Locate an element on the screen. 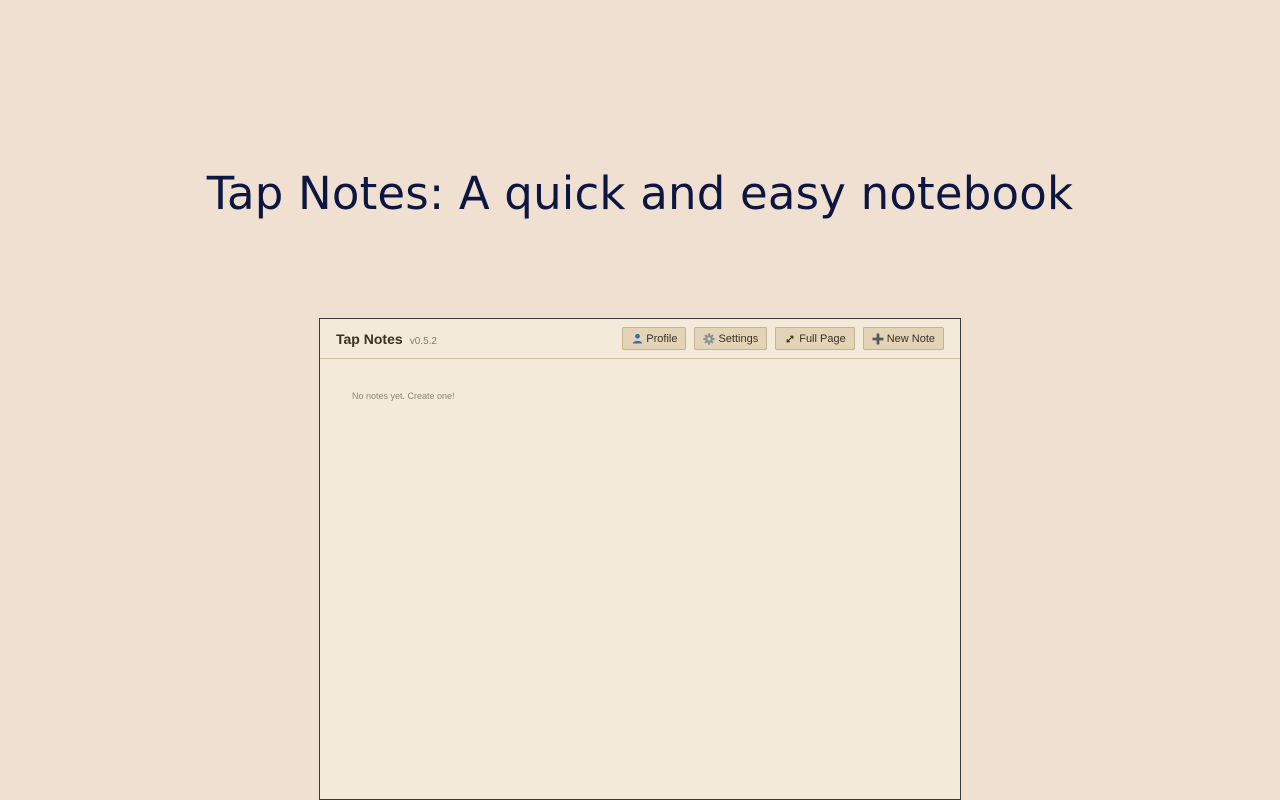 The width and height of the screenshot is (1280, 800). plus-icon is located at coordinates (878, 339).